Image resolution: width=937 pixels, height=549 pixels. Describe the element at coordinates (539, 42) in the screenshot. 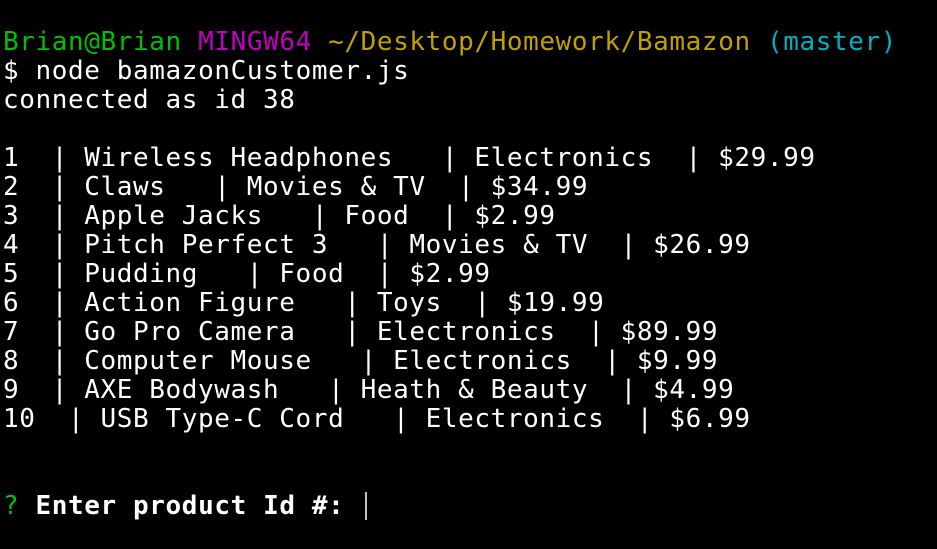

I see `current-path: ~/Desktop/Homework/Bamazon` at that location.